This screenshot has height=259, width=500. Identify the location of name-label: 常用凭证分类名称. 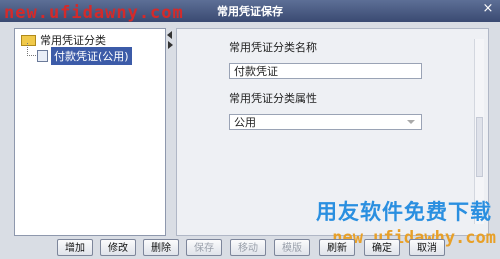
(273, 47).